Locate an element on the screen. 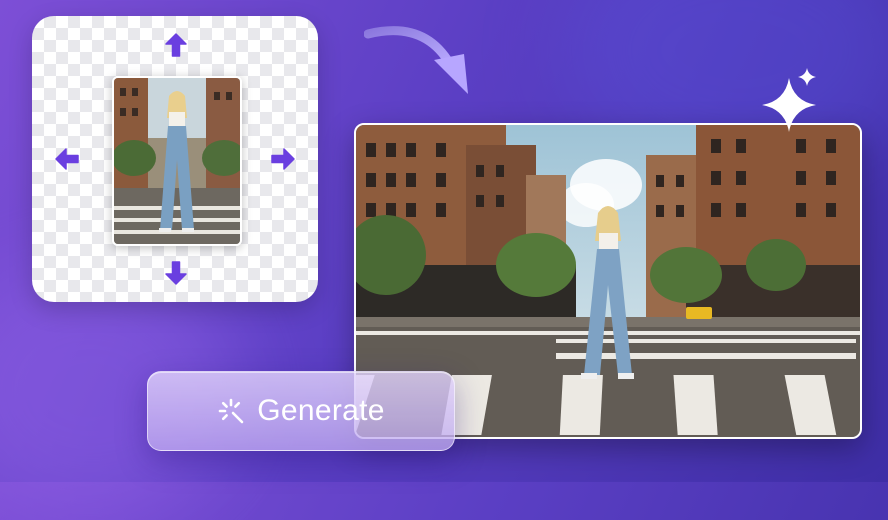 The width and height of the screenshot is (888, 520). arrow-down-icon is located at coordinates (176, 273).